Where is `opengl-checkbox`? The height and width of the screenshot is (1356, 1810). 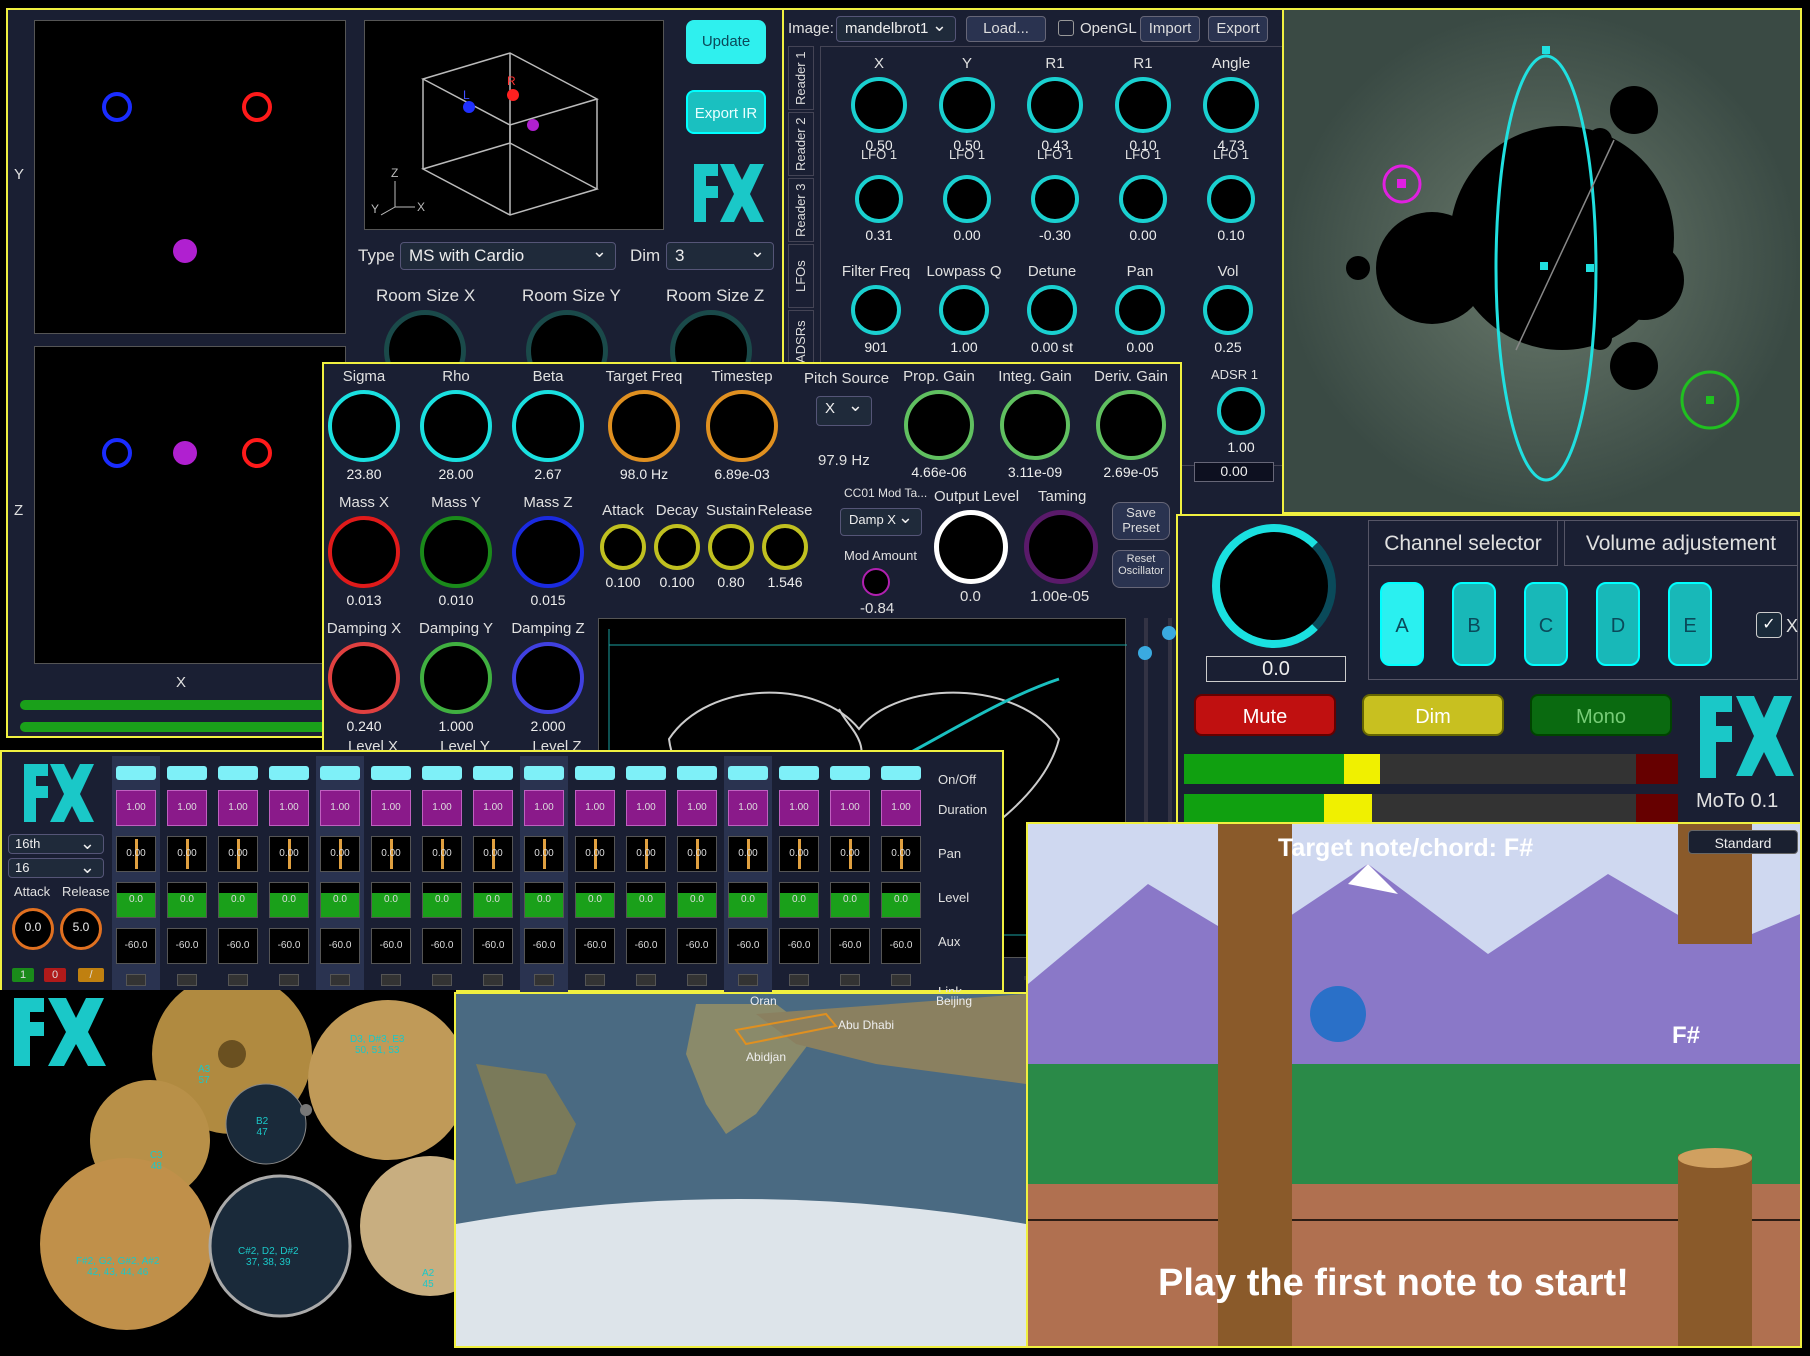
opengl-checkbox is located at coordinates (1066, 28).